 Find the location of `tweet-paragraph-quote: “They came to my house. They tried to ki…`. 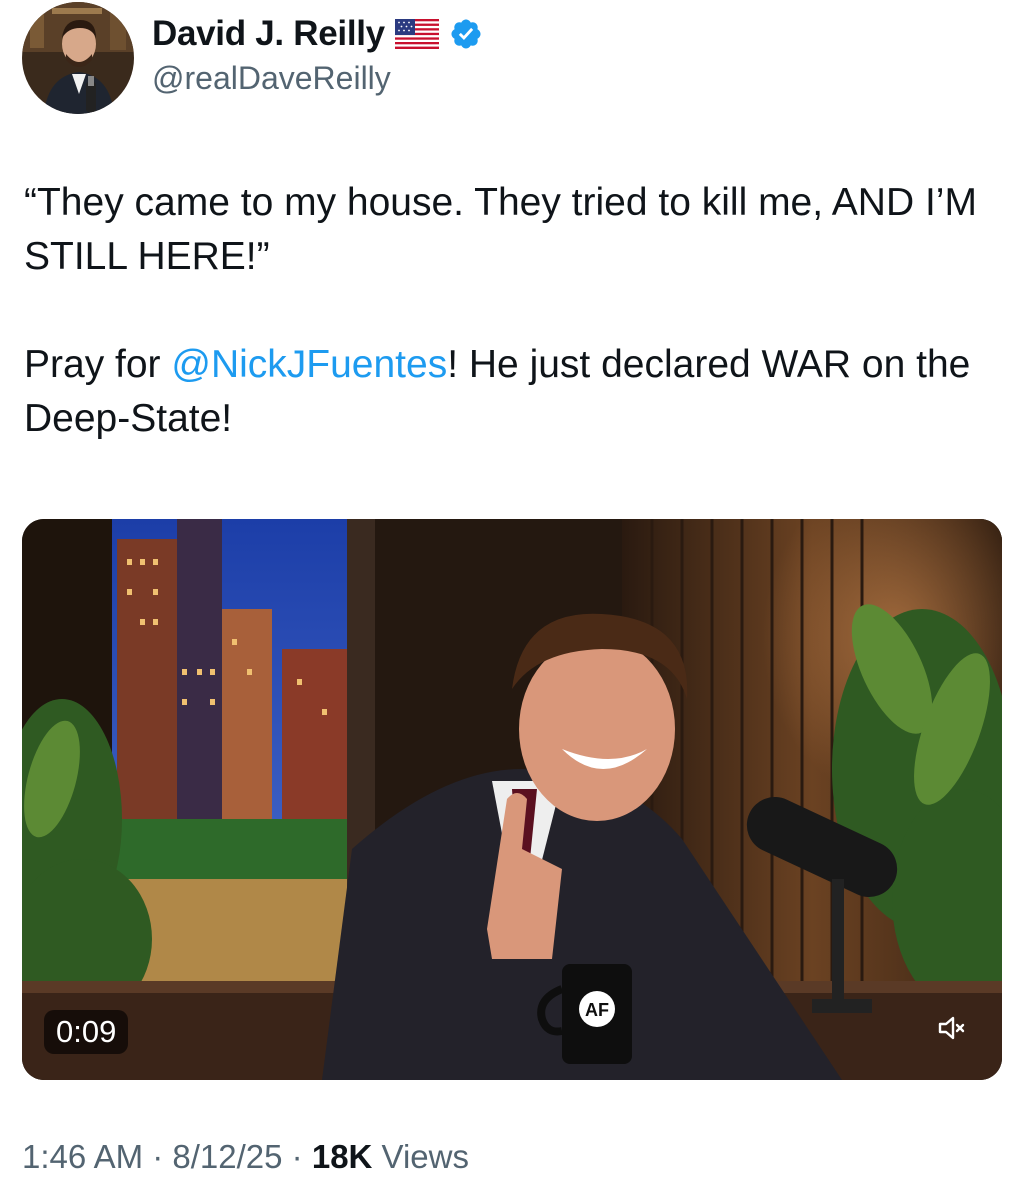

tweet-paragraph-quote: “They came to my house. They tried to ki… is located at coordinates (500, 229).